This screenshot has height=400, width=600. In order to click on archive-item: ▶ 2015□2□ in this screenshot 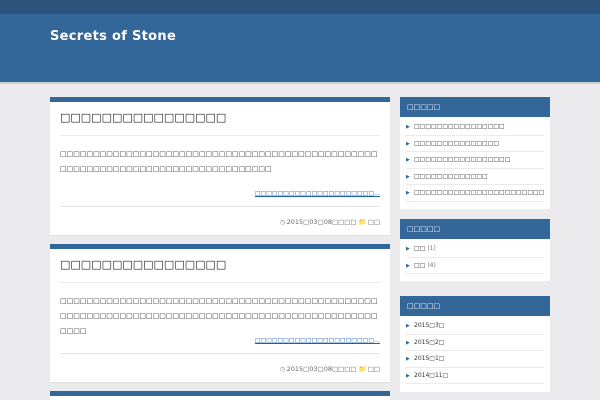, I will do `click(475, 343)`.